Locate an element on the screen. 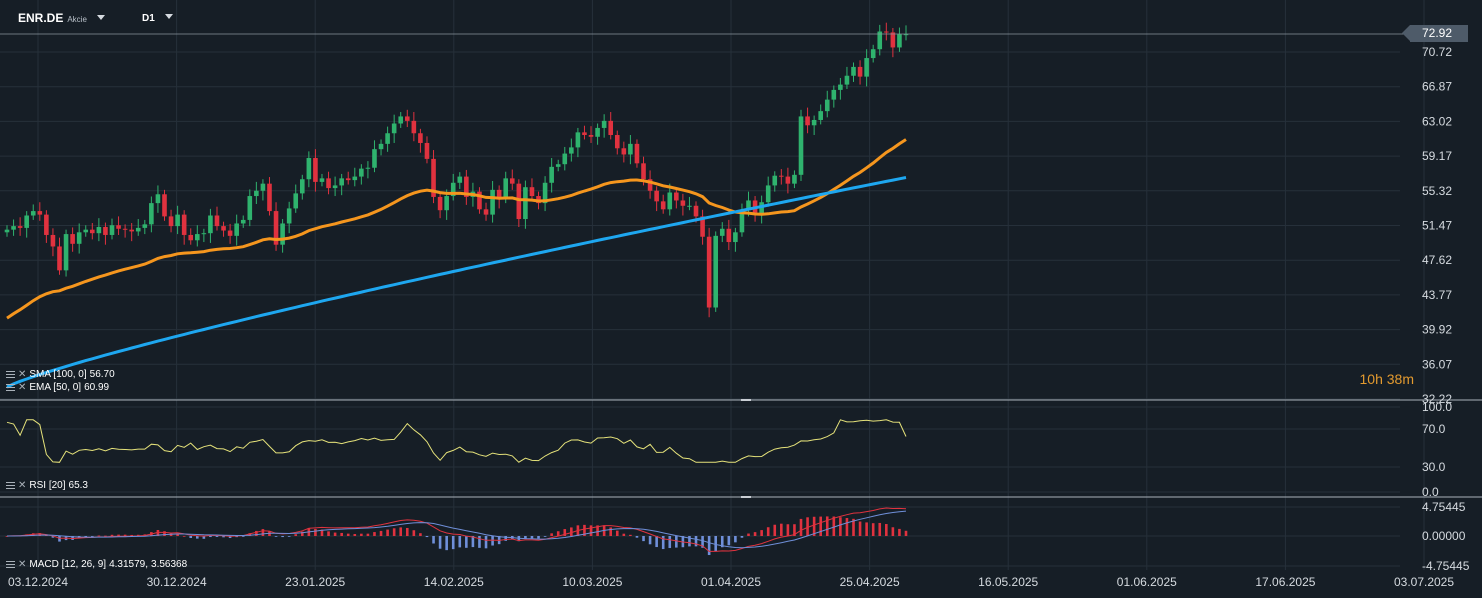  sma-label: SMA [100, 0] is located at coordinates (58, 374).